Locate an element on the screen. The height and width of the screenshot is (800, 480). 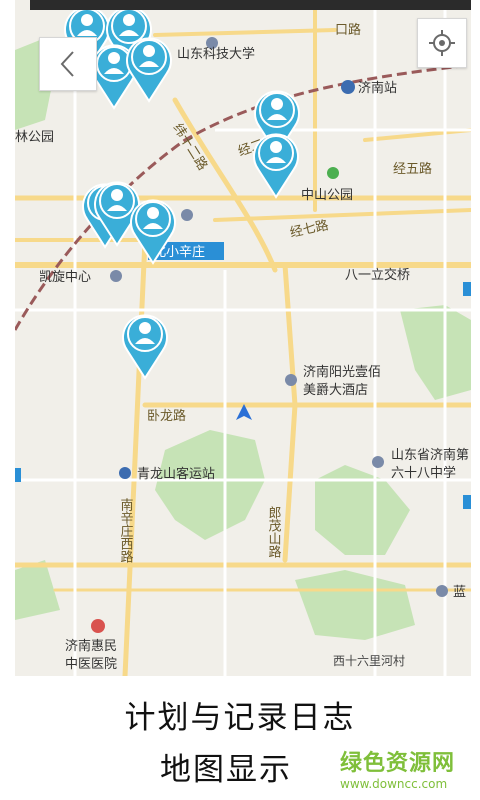
label-langmao-road: 郎茂山路 is located at coordinates (274, 532).